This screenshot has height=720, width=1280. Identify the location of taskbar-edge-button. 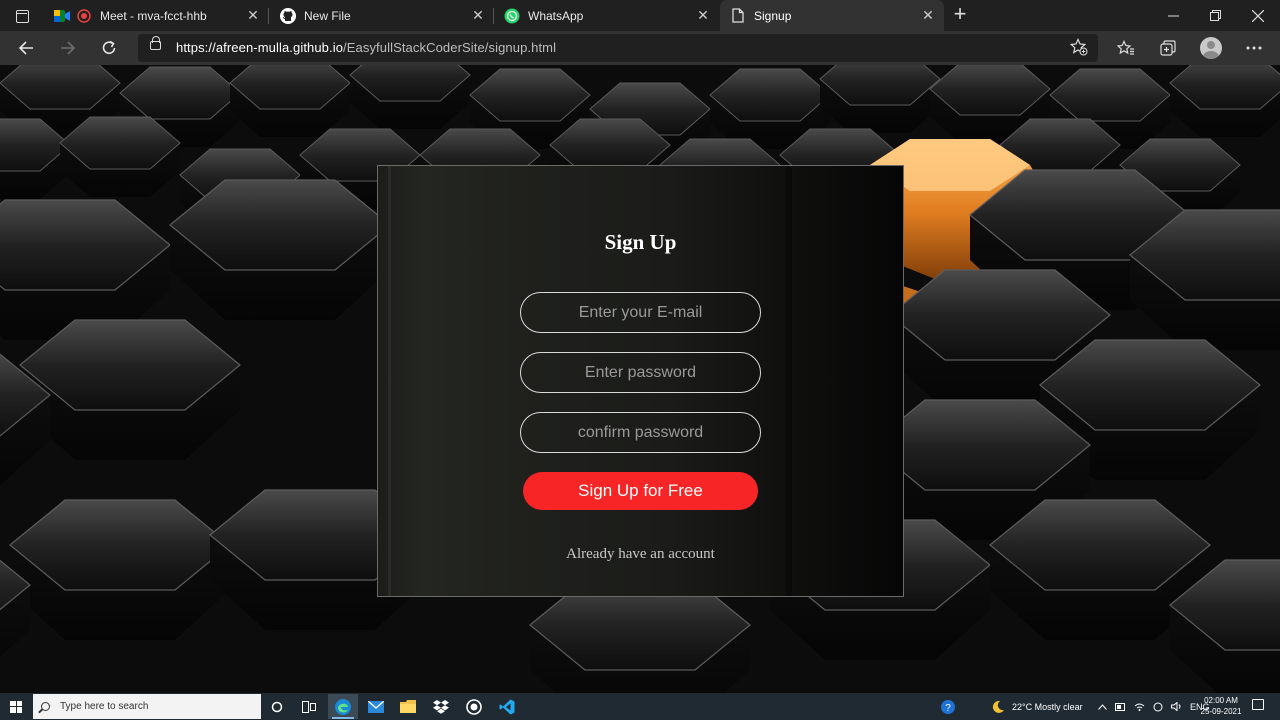
(343, 706).